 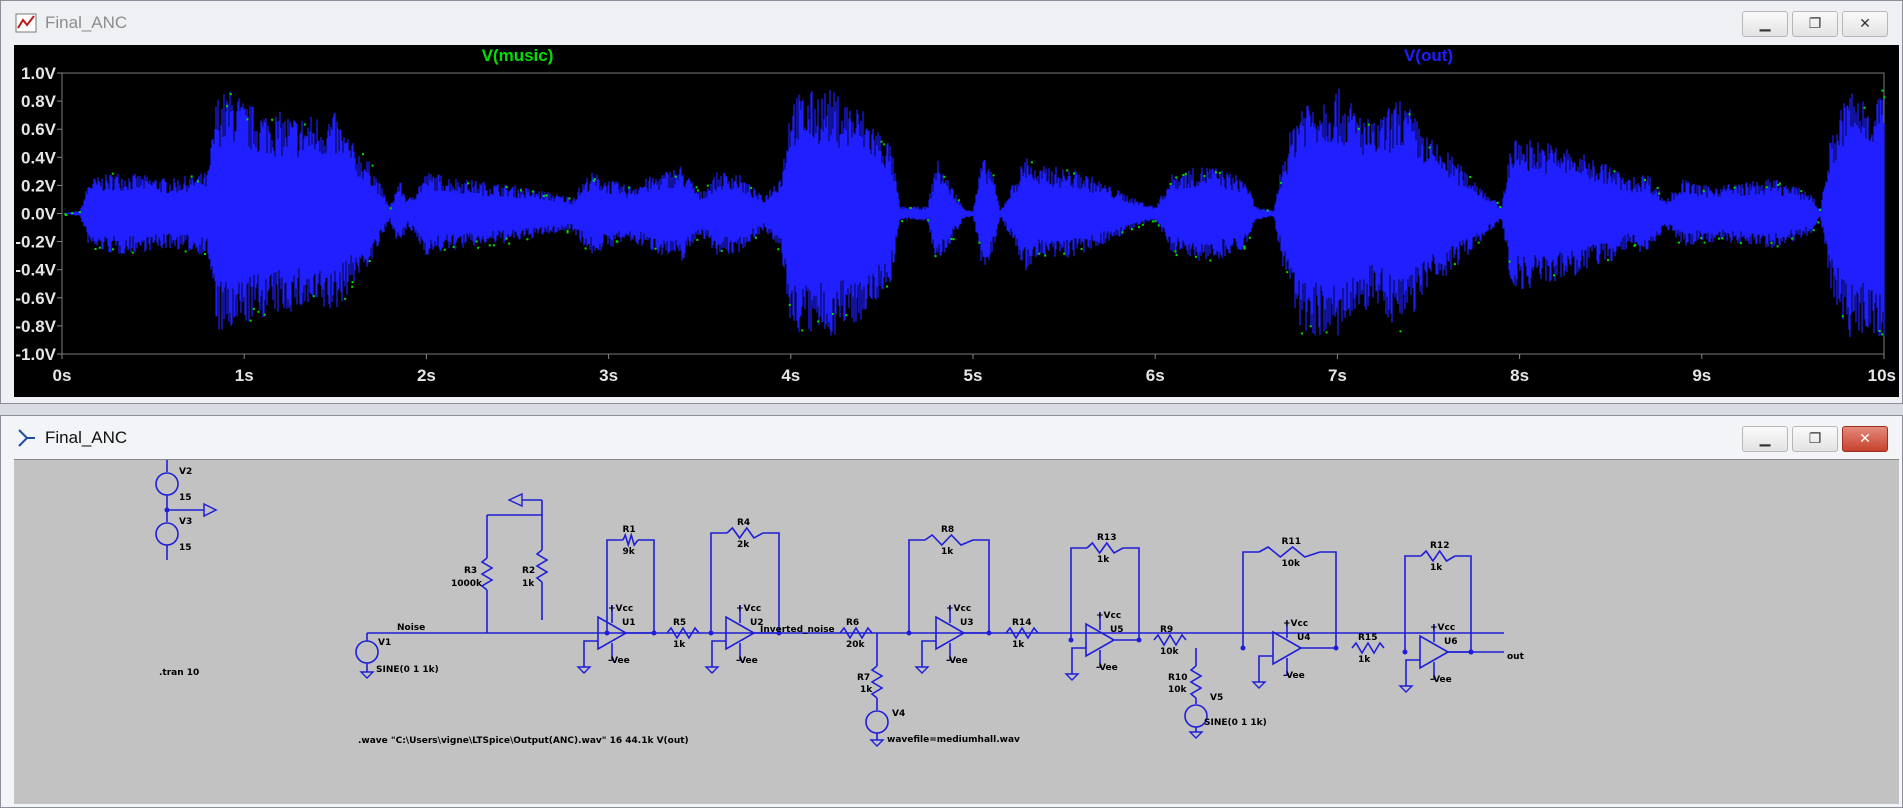 I want to click on tran-directive: .tran 10, so click(x=179, y=673).